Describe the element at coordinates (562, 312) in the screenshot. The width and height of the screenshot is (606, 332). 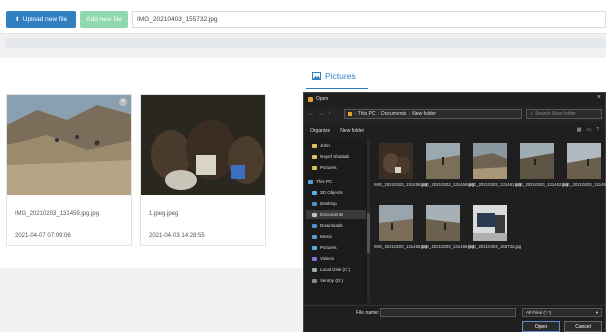
I see `file-type-select: All Files (*.*) ▾` at that location.